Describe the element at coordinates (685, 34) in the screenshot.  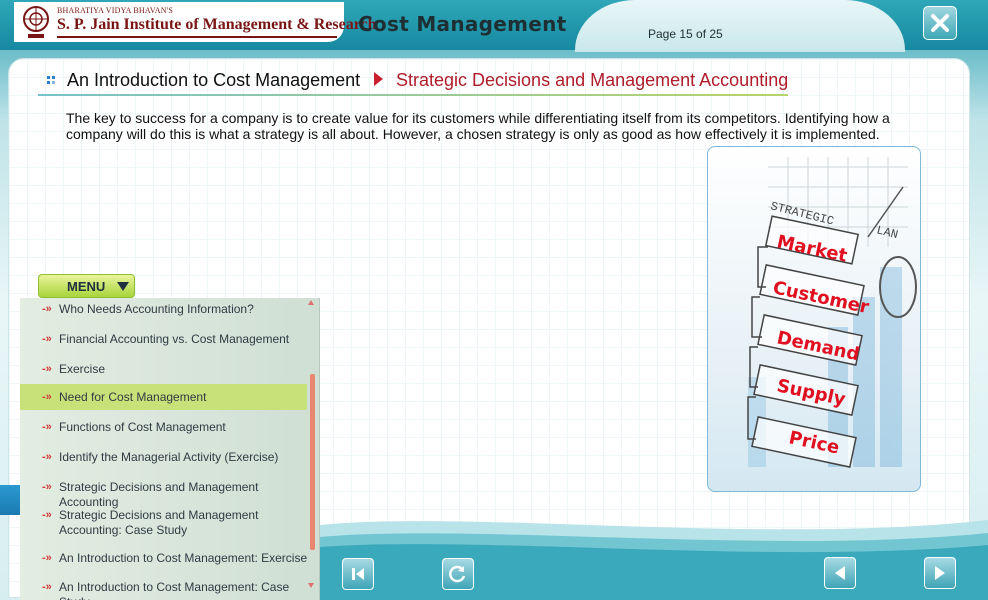
I see `page-counter: Page 15 of 25` at that location.